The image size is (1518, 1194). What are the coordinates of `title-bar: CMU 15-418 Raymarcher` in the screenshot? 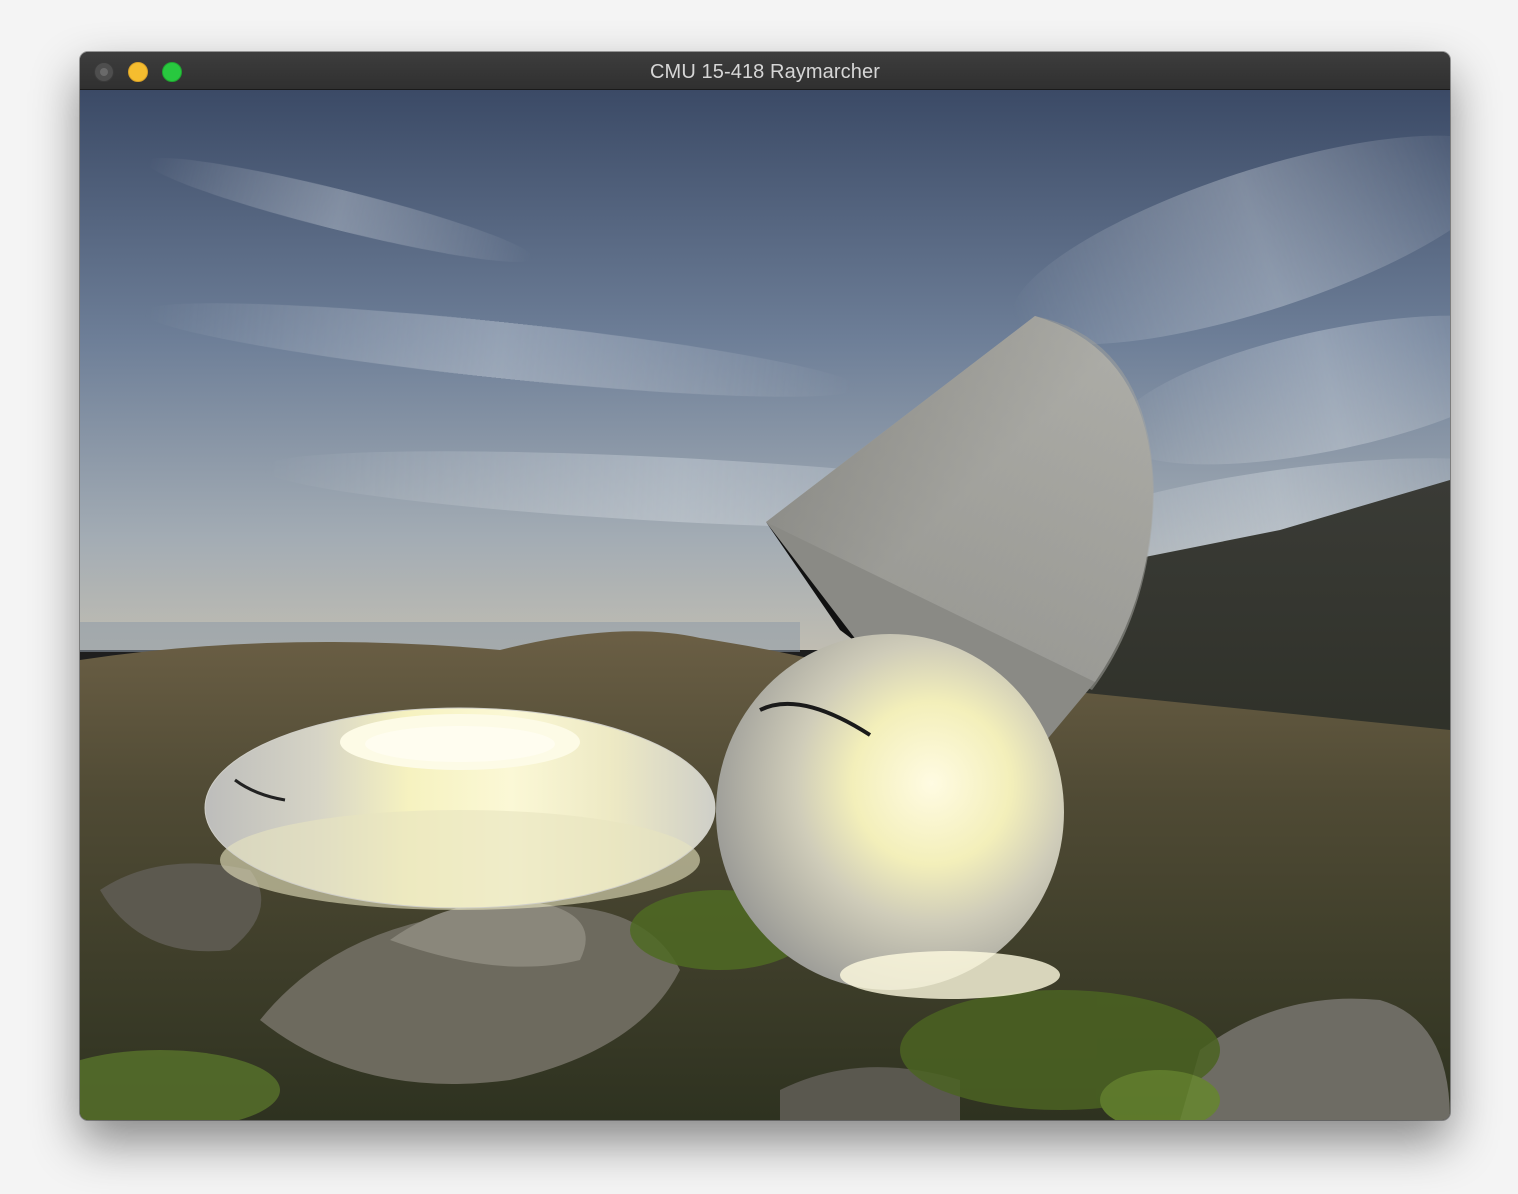 It's located at (765, 71).